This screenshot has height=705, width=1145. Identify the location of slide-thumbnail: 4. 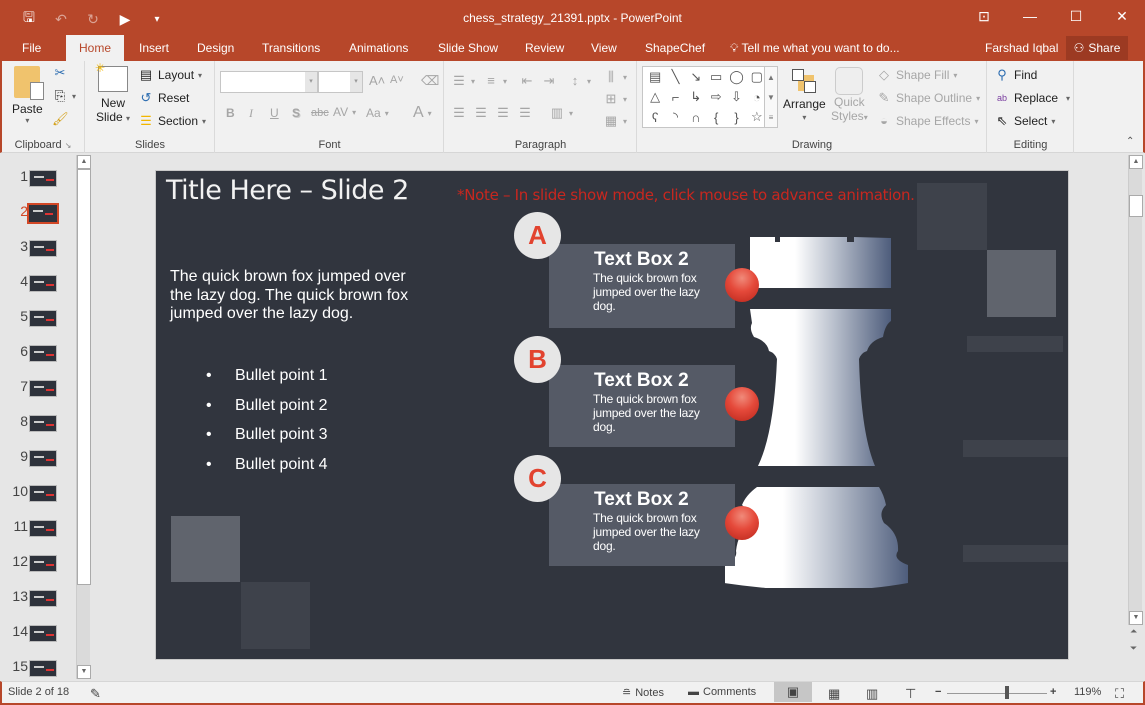
(39, 290).